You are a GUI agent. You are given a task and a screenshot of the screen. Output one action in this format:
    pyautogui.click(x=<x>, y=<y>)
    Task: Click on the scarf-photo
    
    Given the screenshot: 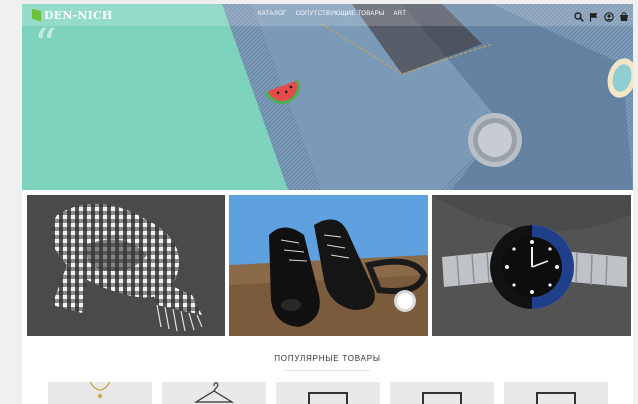 What is the action you would take?
    pyautogui.click(x=126, y=265)
    